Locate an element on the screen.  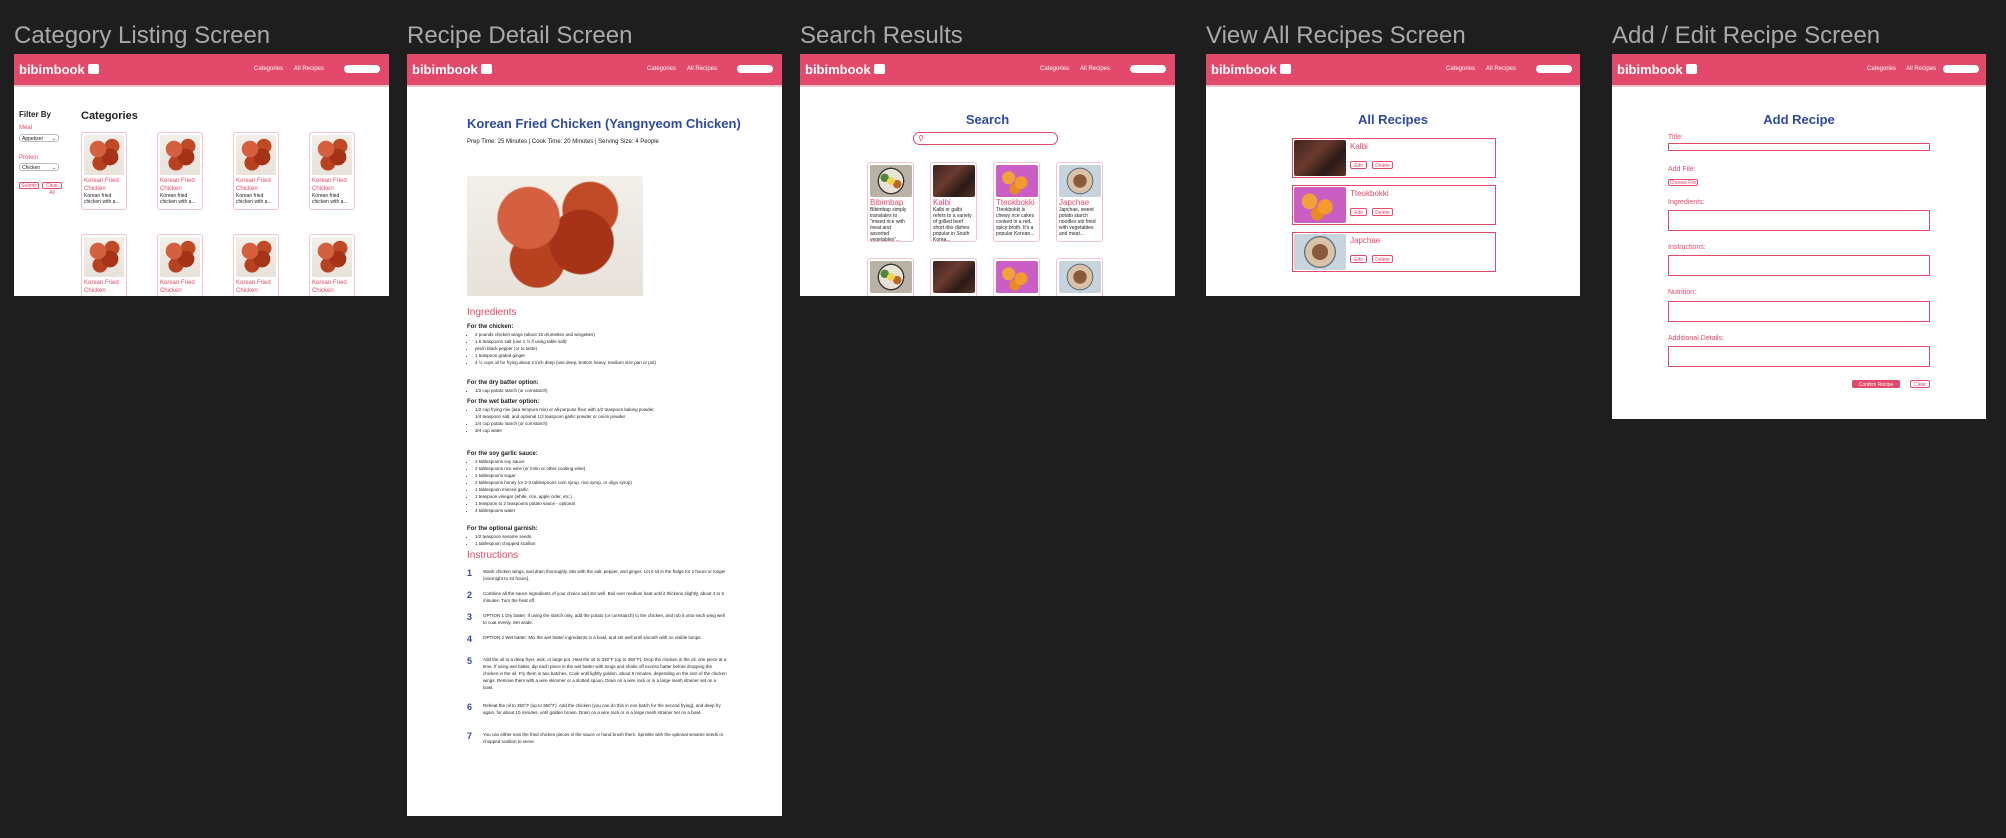
meal-select: Appetizer ⌄ is located at coordinates (39, 138).